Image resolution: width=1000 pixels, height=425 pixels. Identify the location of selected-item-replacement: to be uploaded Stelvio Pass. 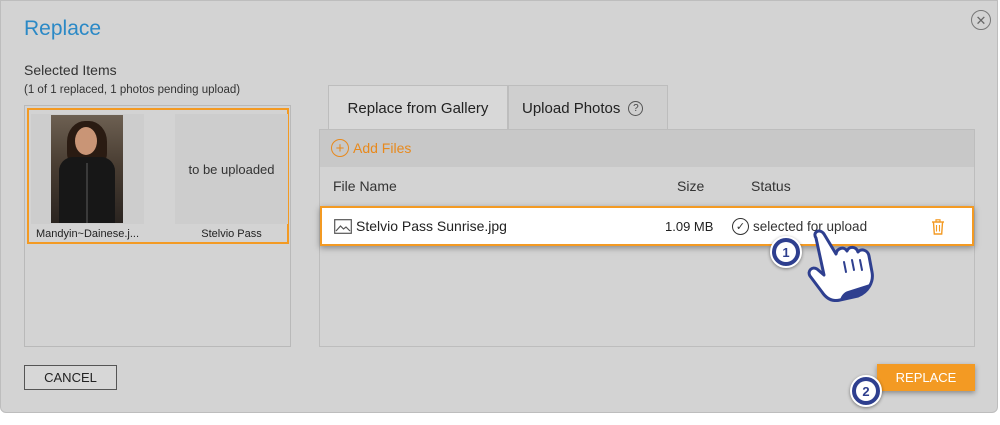
(231, 177).